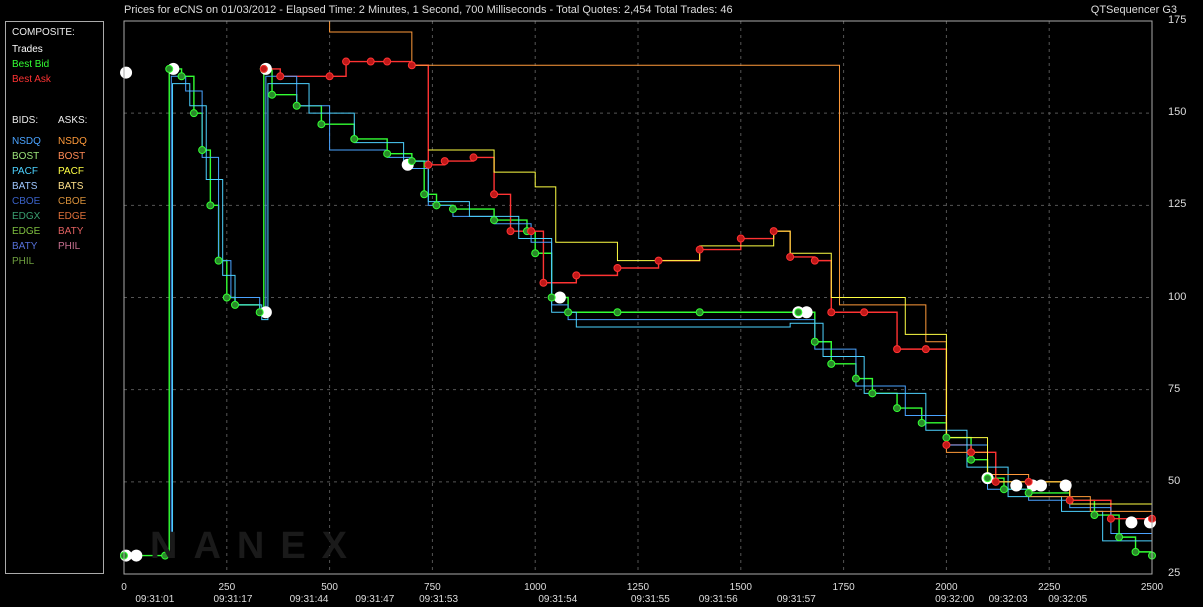 The height and width of the screenshot is (607, 1203). I want to click on legend-ask-bost: BOST, so click(72, 156).